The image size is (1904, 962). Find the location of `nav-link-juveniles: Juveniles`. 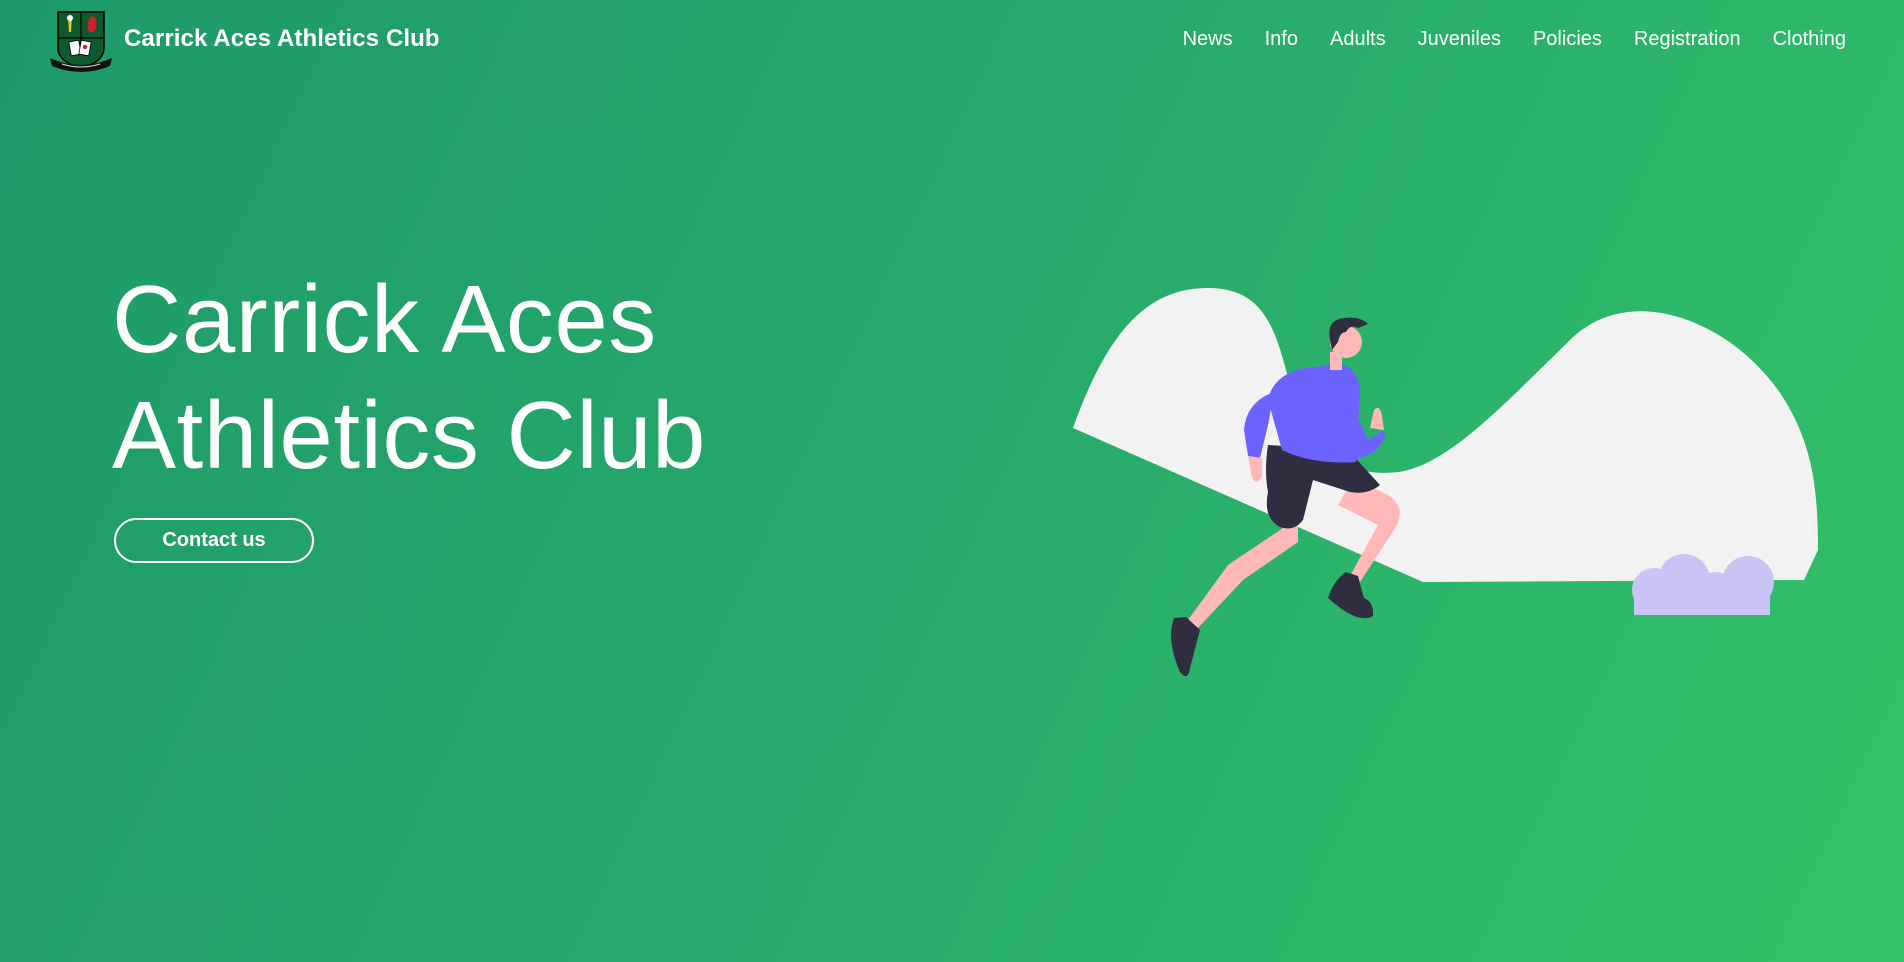

nav-link-juveniles: Juveniles is located at coordinates (1459, 39).